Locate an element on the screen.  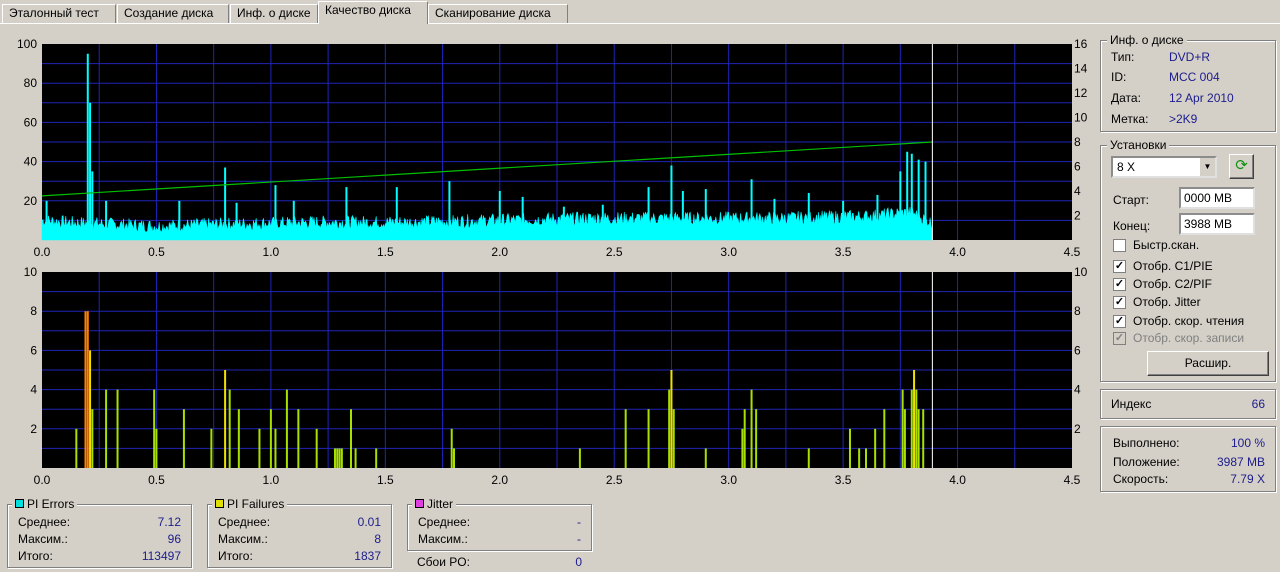
y-tick-label: 2 is located at coordinates (33, 429).